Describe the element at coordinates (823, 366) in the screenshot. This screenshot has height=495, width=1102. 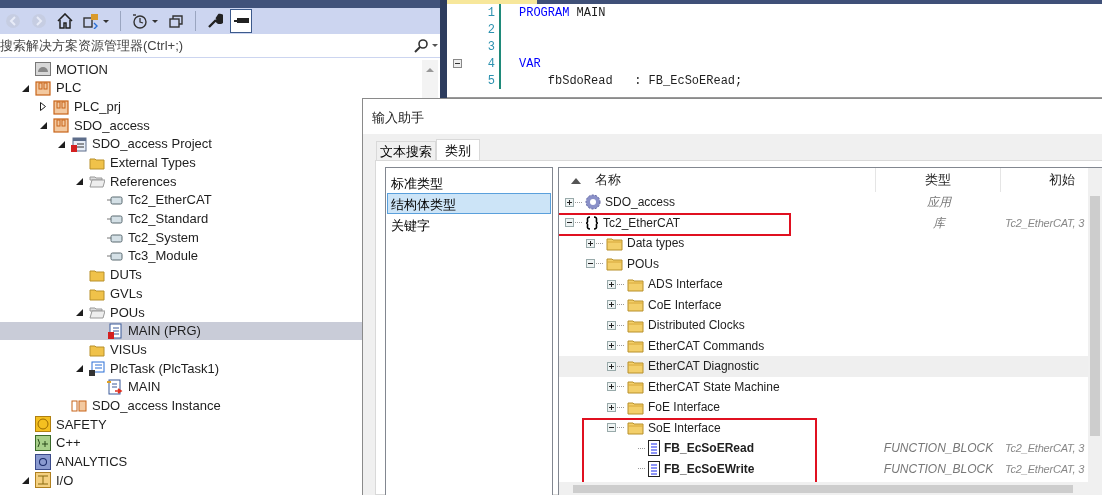
I see `tree-row: EtherCAT Diagnostic` at that location.